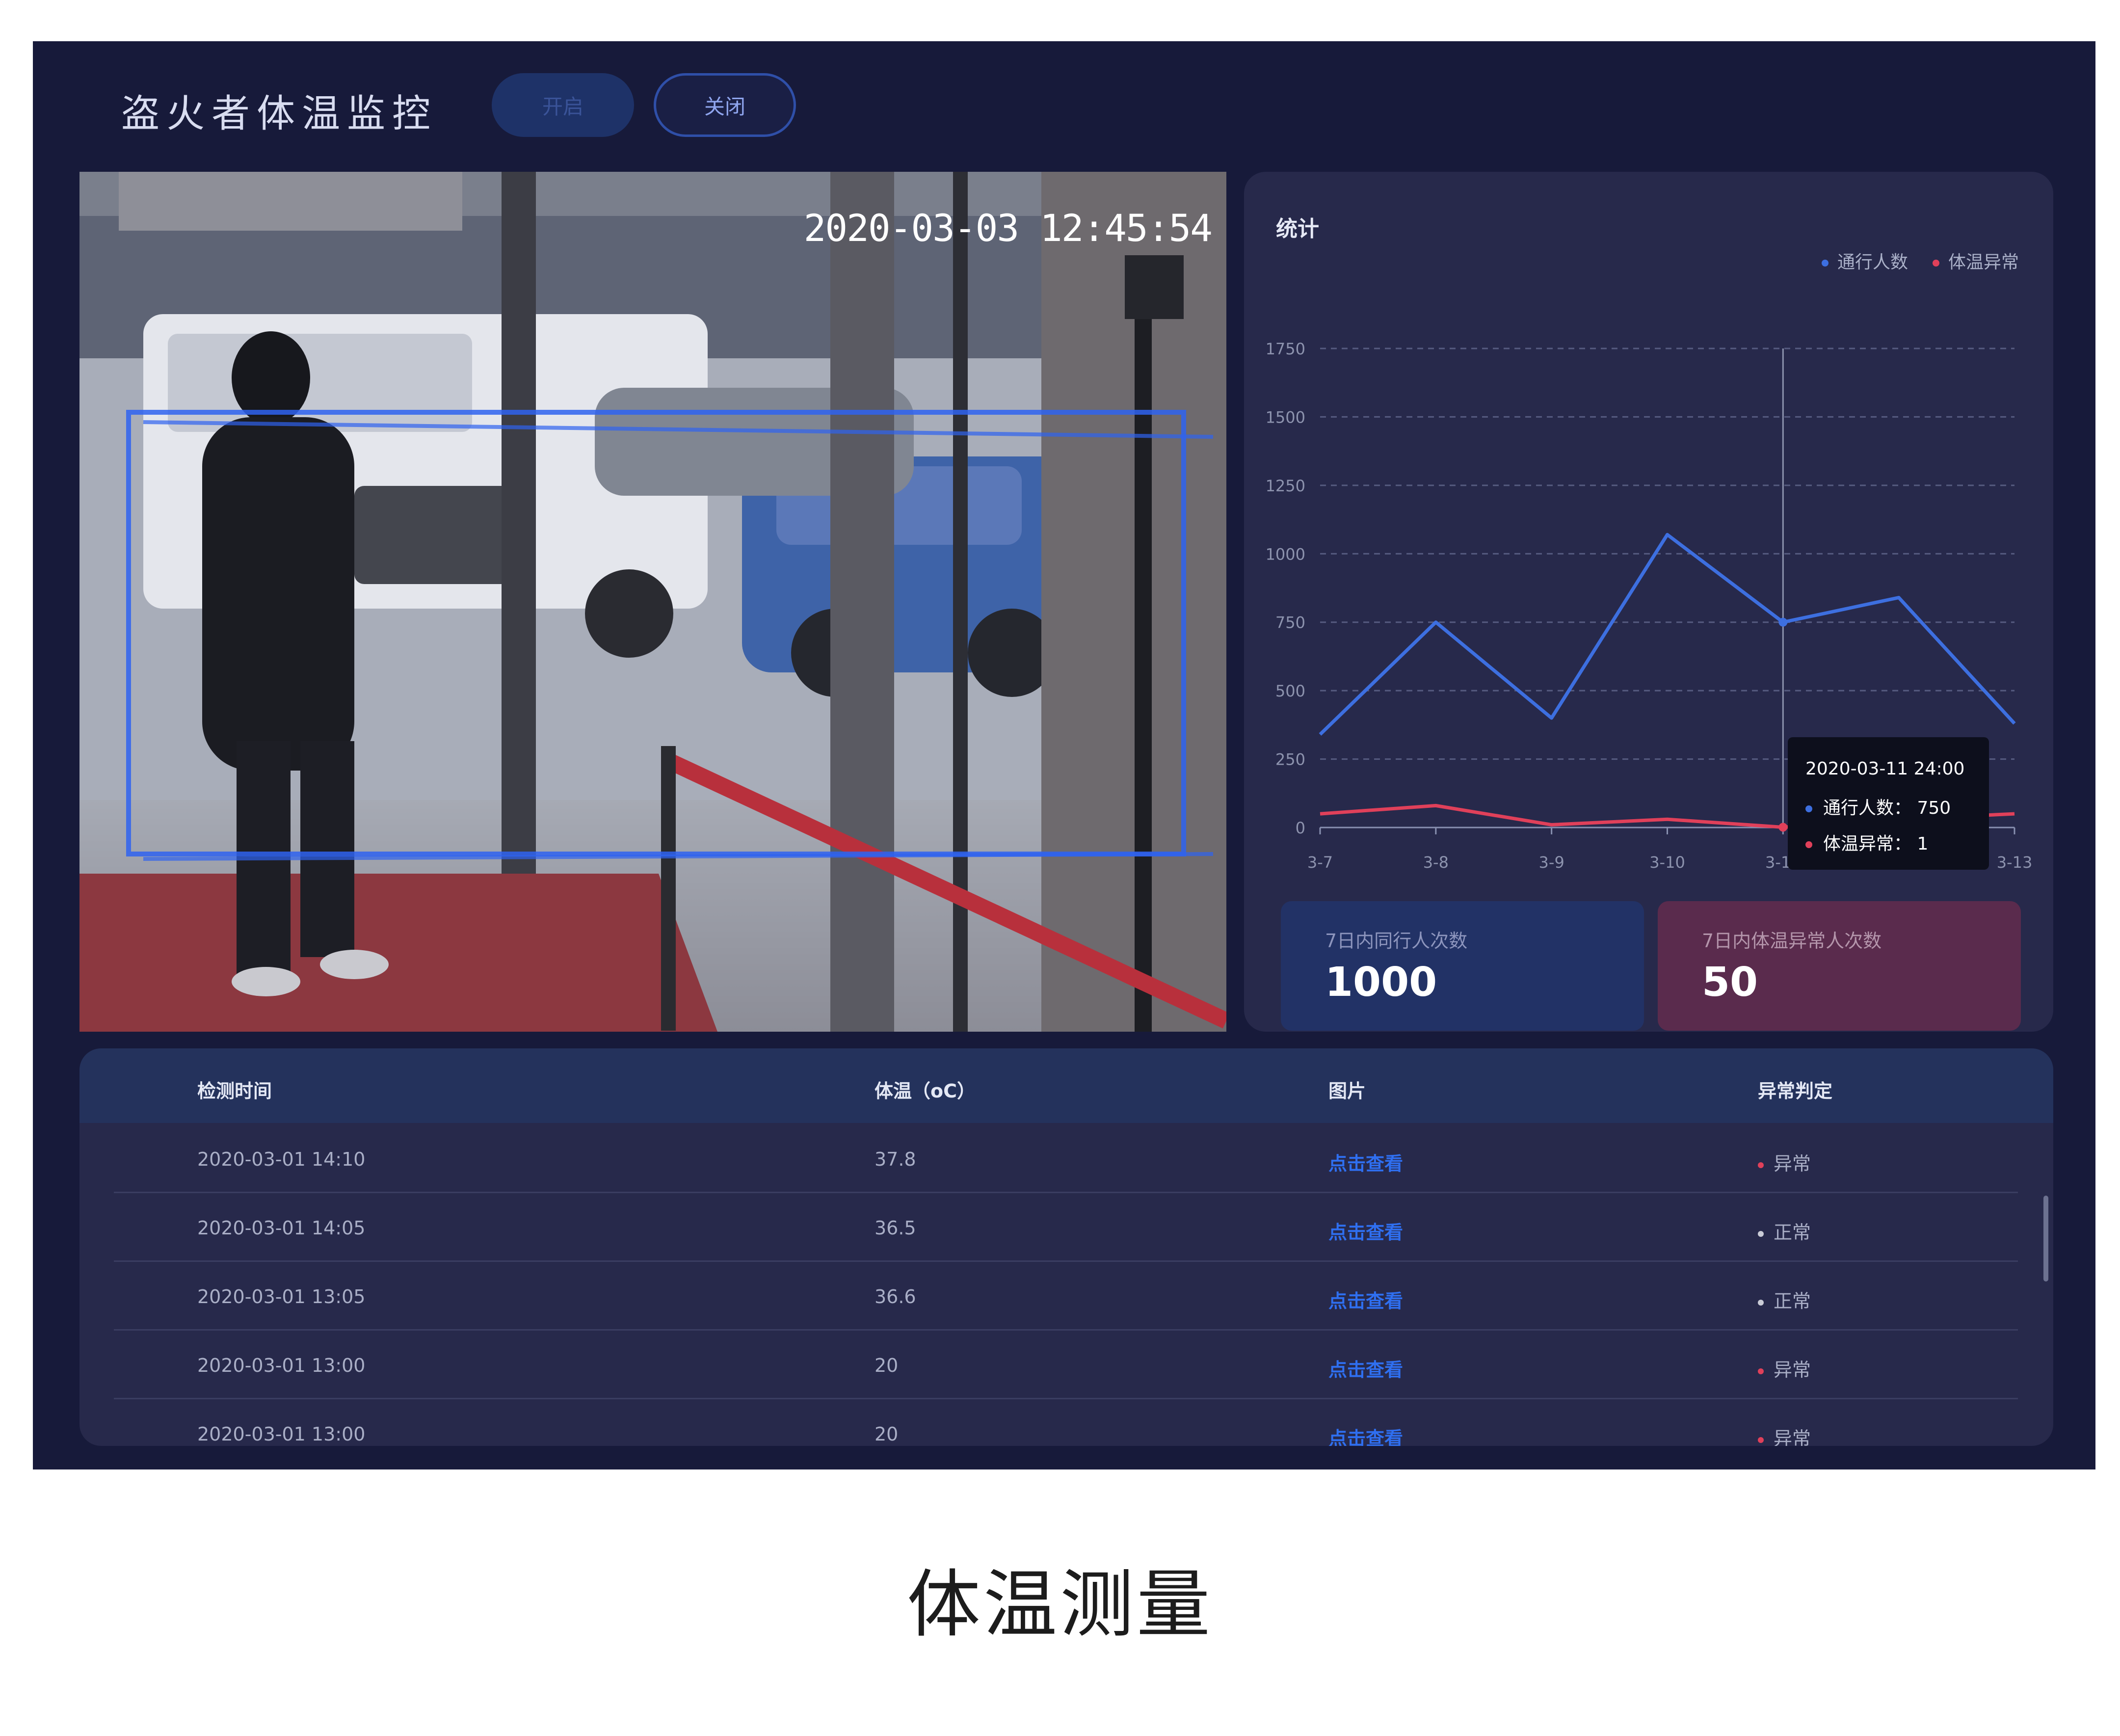  What do you see at coordinates (1298, 228) in the screenshot?
I see `stats-title: 统计` at bounding box center [1298, 228].